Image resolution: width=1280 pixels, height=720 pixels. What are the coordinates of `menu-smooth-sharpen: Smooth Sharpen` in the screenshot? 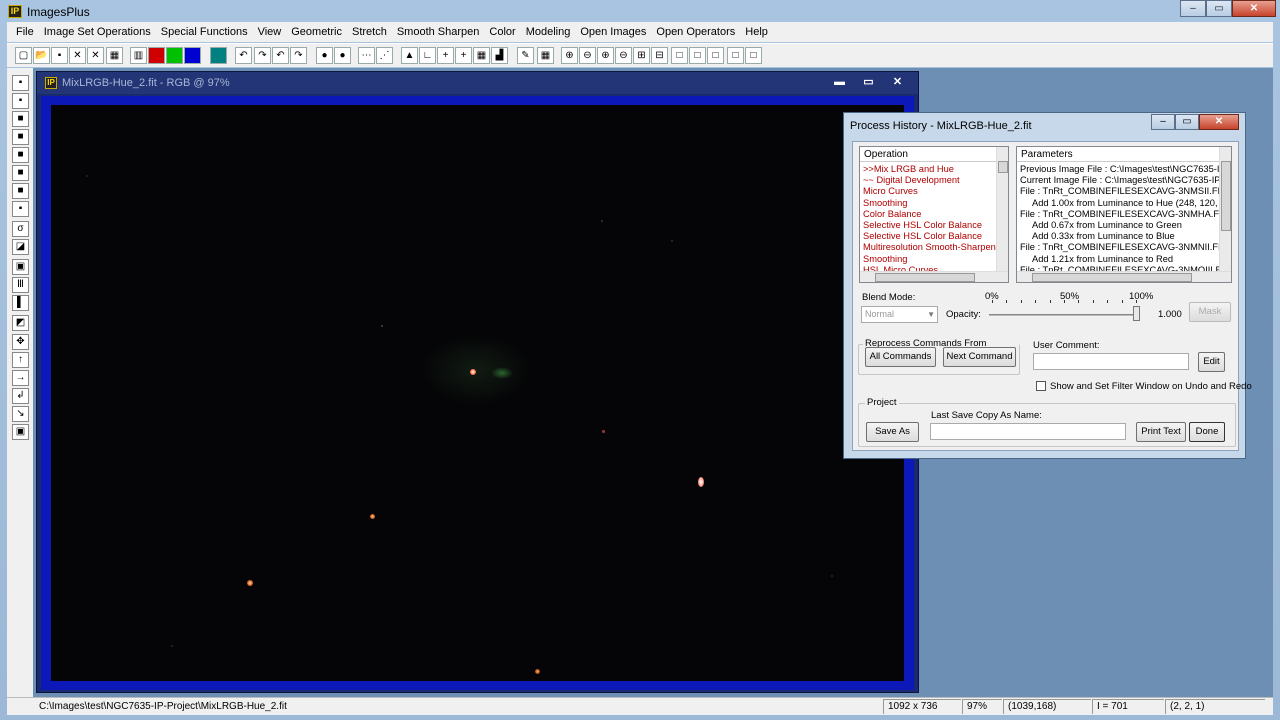 It's located at (438, 32).